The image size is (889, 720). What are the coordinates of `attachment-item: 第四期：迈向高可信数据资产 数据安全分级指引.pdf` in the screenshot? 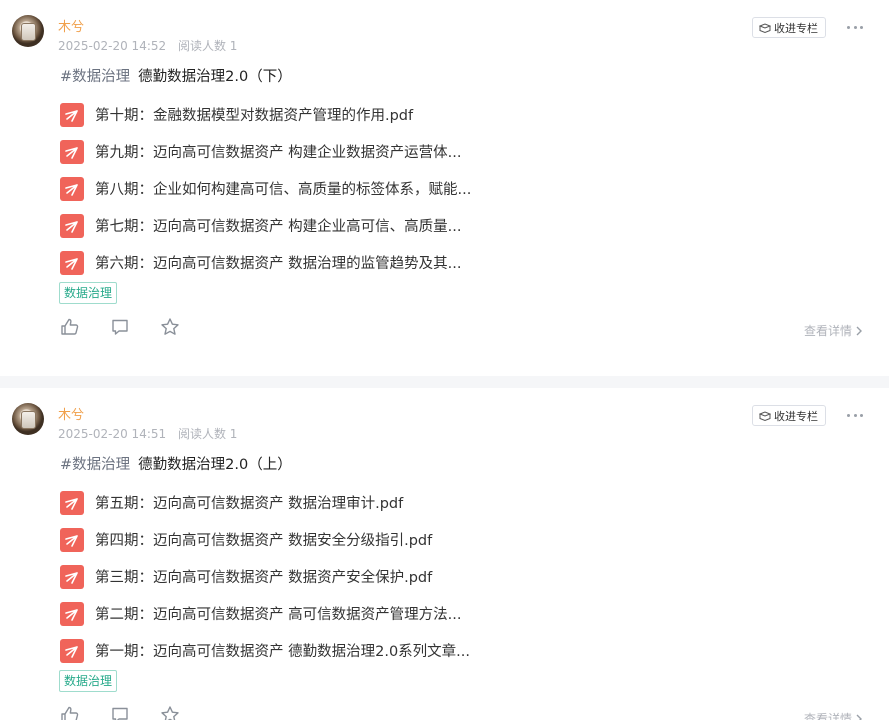 It's located at (265, 539).